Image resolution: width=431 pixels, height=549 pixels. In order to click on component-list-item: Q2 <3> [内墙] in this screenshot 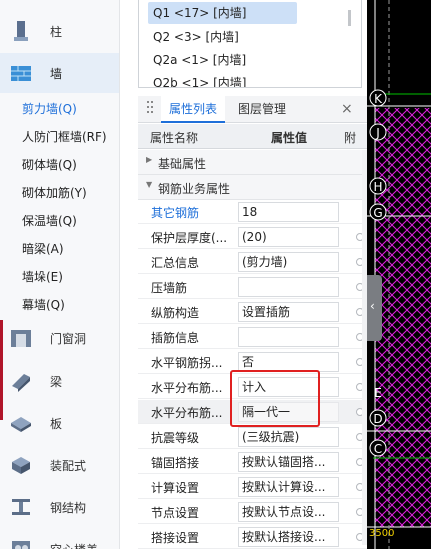, I will do `click(223, 37)`.